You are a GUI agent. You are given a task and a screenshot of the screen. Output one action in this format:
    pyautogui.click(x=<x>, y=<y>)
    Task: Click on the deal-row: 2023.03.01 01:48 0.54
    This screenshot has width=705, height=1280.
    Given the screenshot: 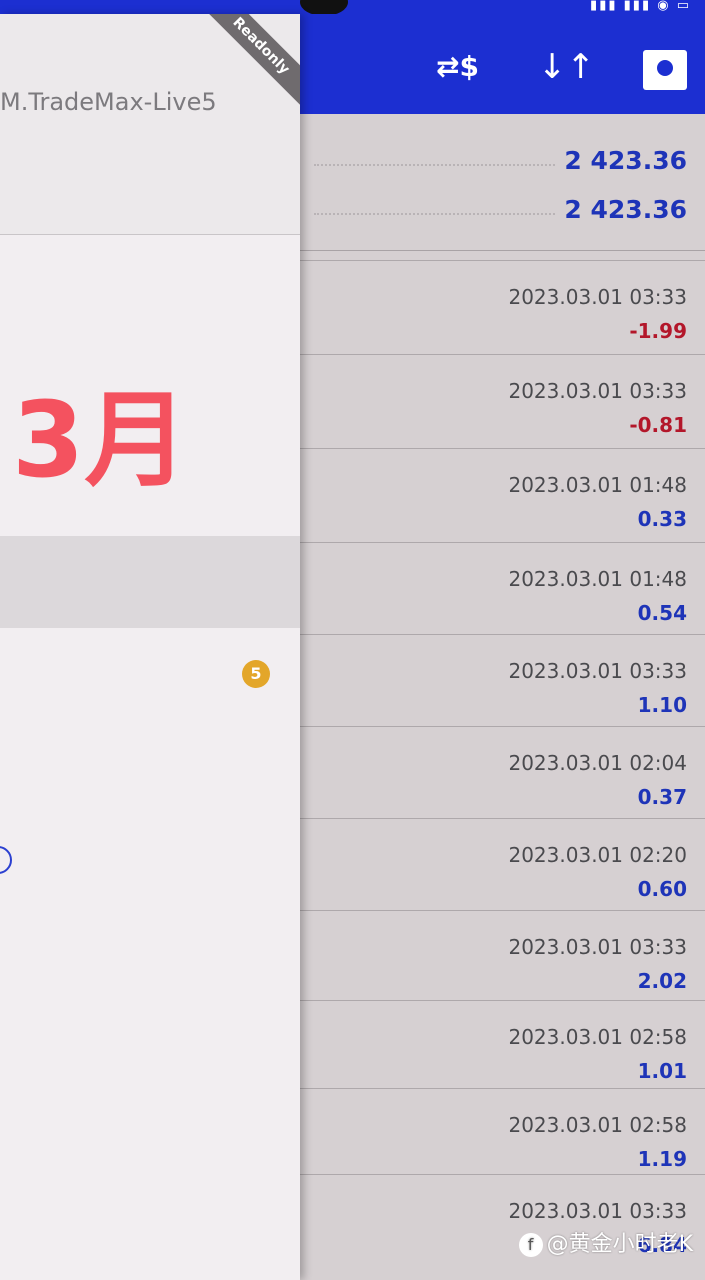 What is the action you would take?
    pyautogui.click(x=501, y=587)
    